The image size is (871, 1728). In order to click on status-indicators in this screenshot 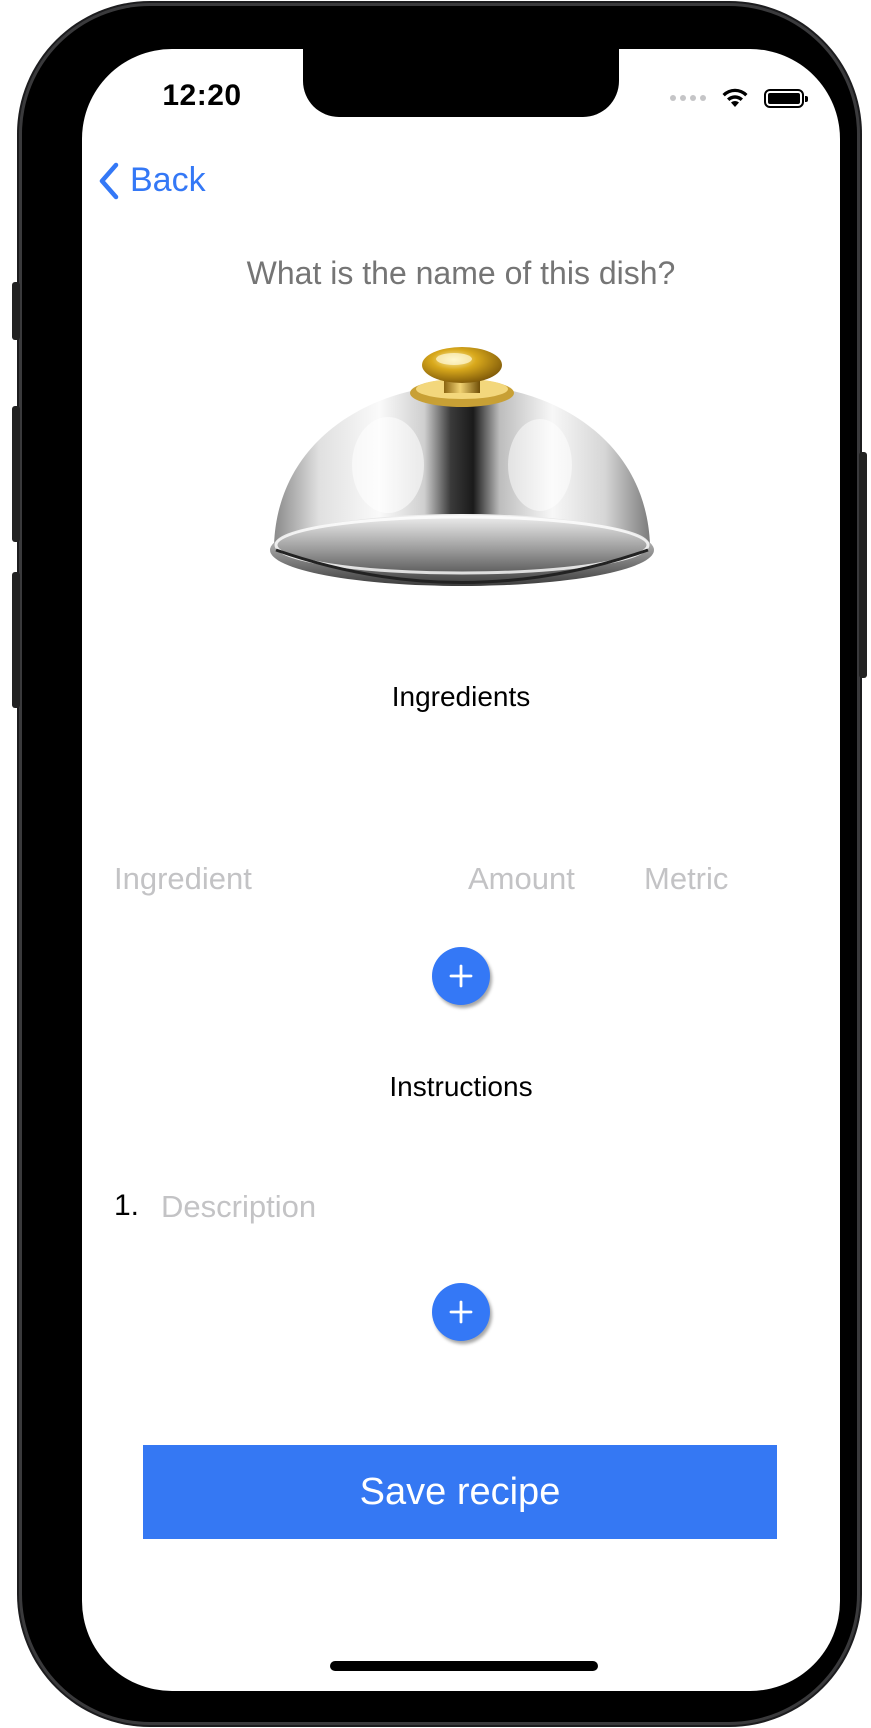, I will do `click(739, 98)`.